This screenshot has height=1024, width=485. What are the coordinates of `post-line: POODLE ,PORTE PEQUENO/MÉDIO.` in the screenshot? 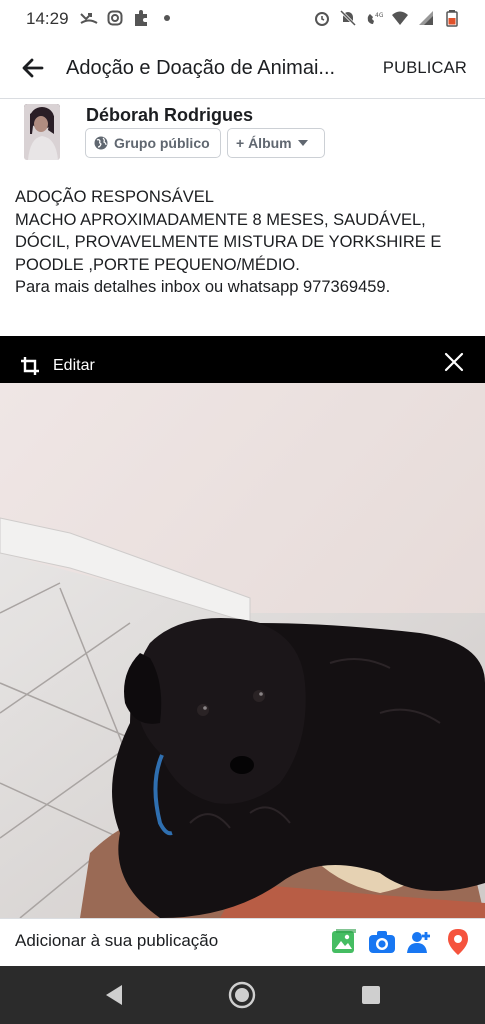 It's located at (157, 264).